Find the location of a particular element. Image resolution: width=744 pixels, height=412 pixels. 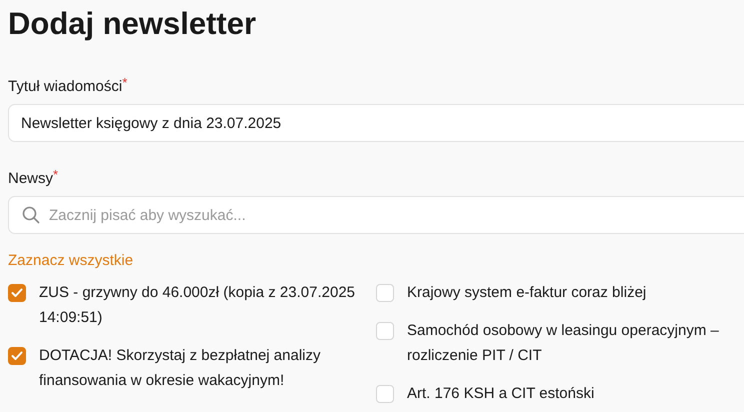

field-label: Newsy is located at coordinates (31, 179).